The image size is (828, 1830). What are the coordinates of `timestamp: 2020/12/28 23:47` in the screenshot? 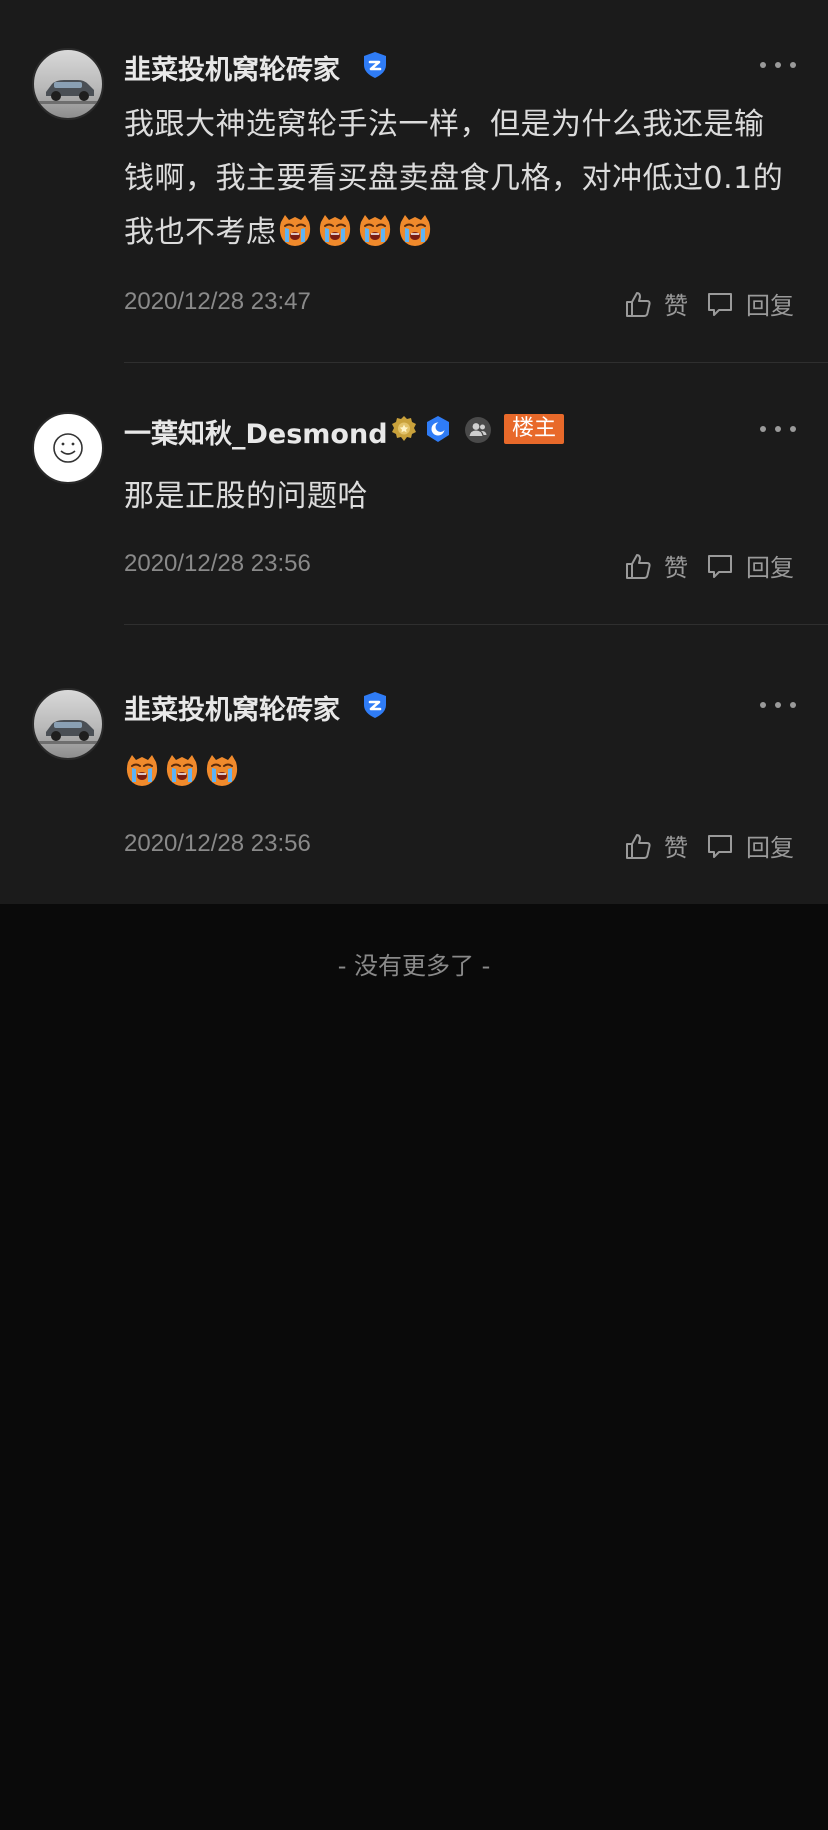 It's located at (217, 301).